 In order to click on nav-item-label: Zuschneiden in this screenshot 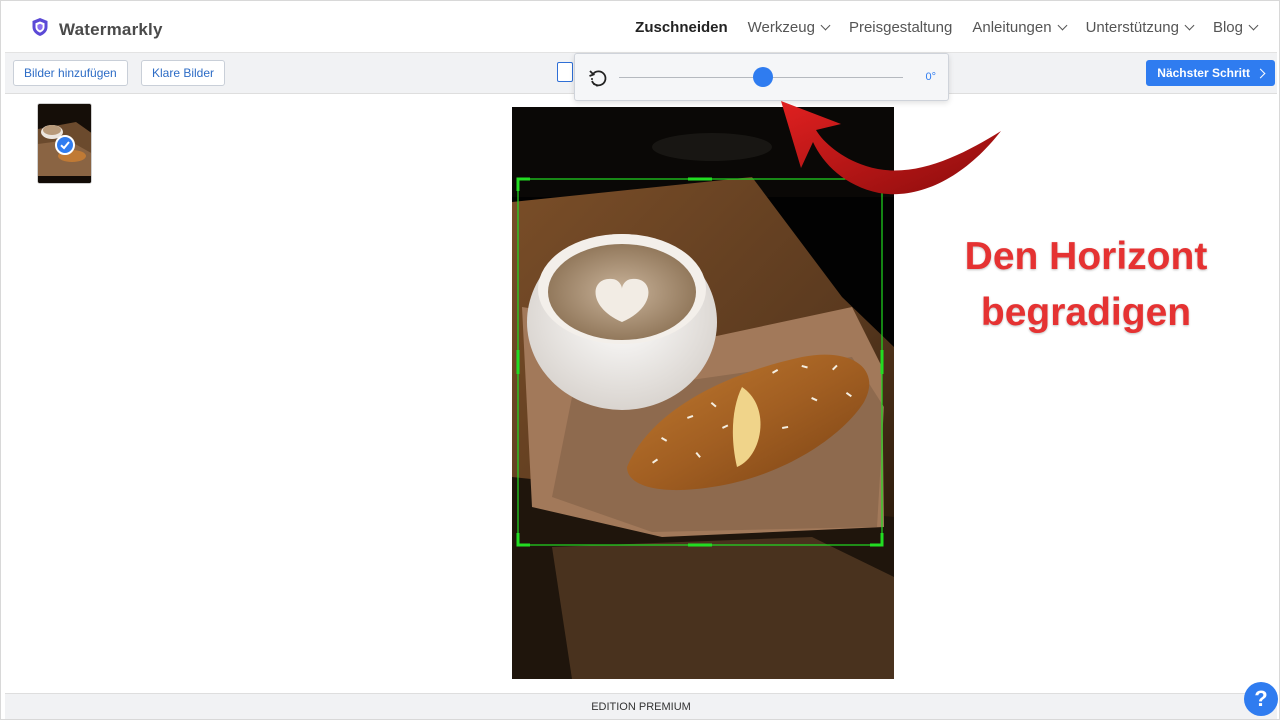, I will do `click(681, 27)`.